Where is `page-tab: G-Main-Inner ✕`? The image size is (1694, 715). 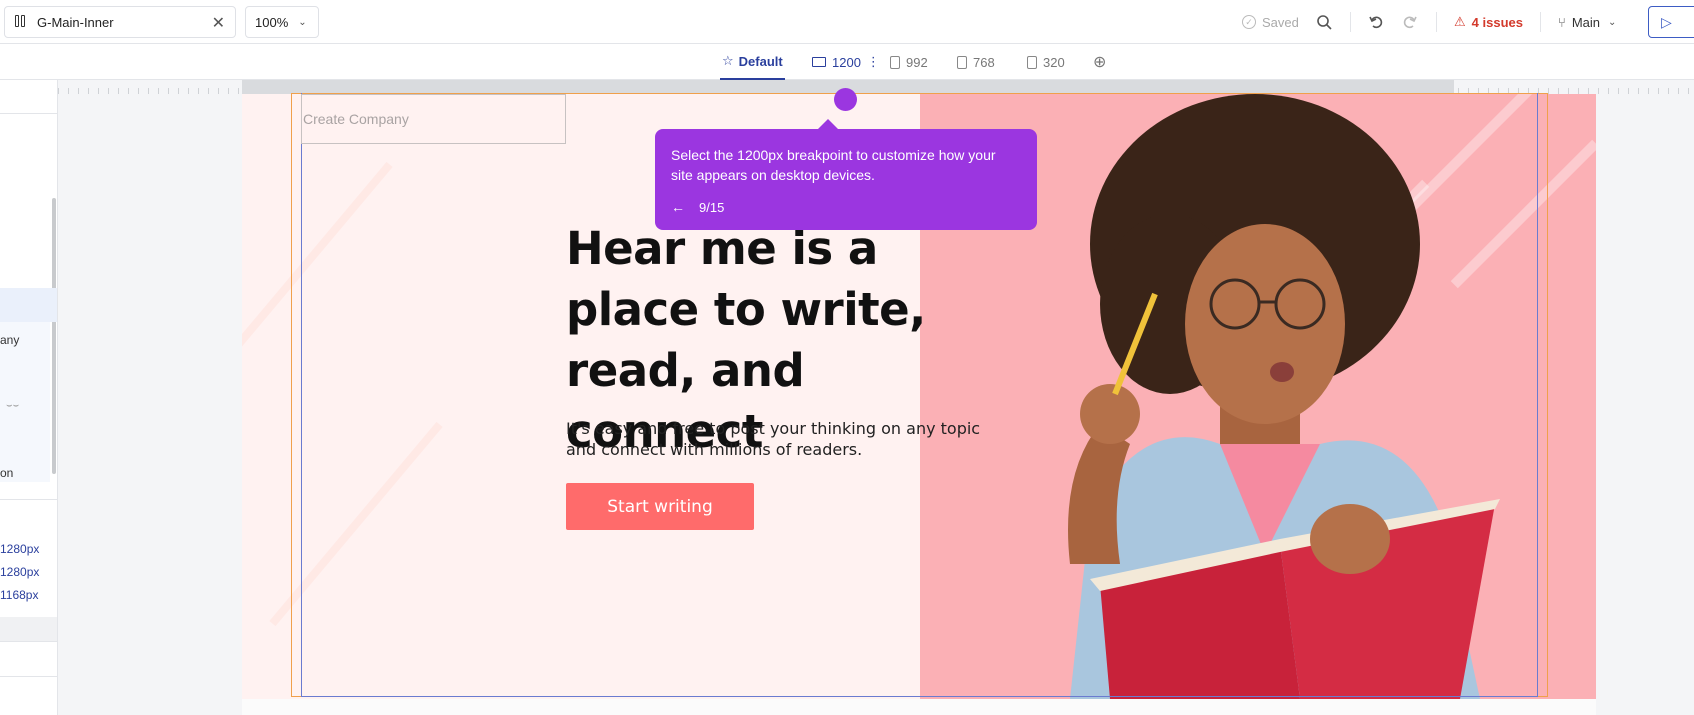
page-tab: G-Main-Inner ✕ is located at coordinates (120, 22).